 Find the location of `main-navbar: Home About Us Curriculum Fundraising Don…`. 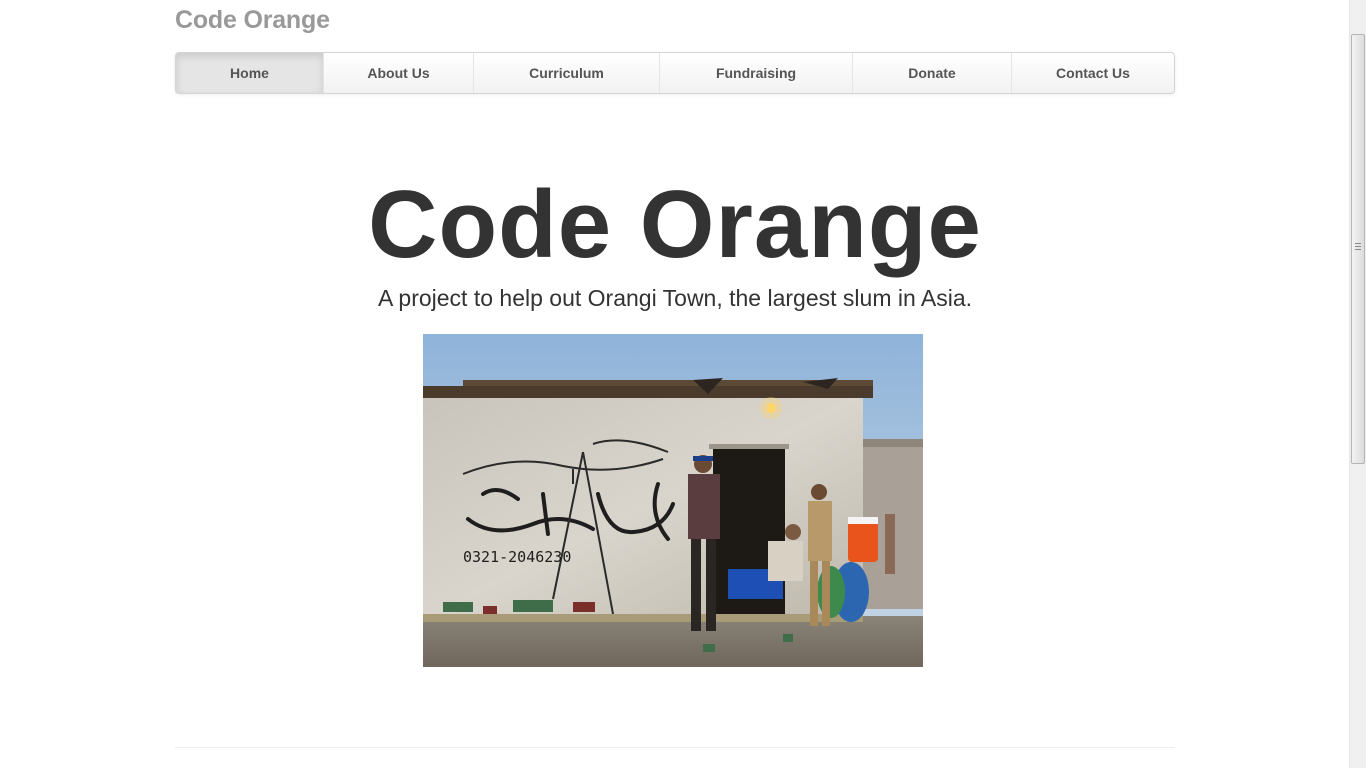

main-navbar: Home About Us Curriculum Fundraising Don… is located at coordinates (675, 73).